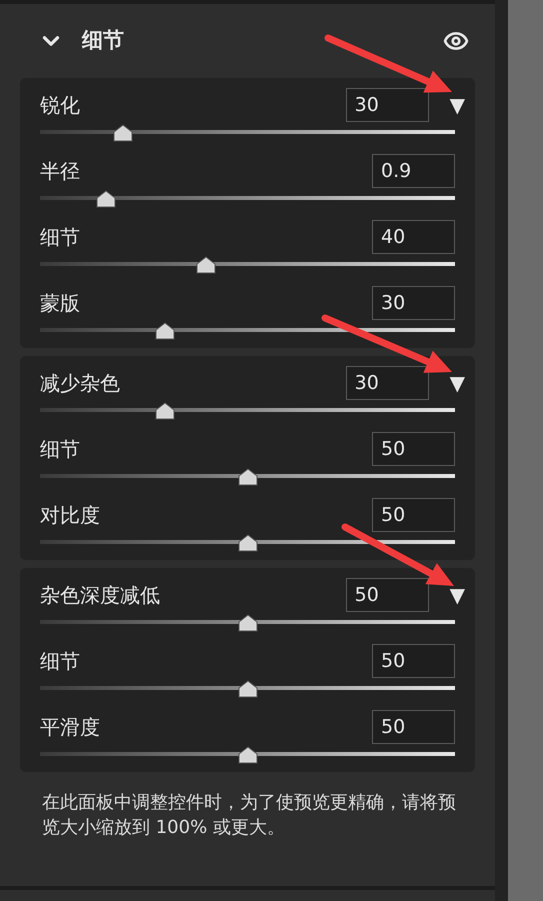  I want to click on slider-label: 减少杂色, so click(80, 383).